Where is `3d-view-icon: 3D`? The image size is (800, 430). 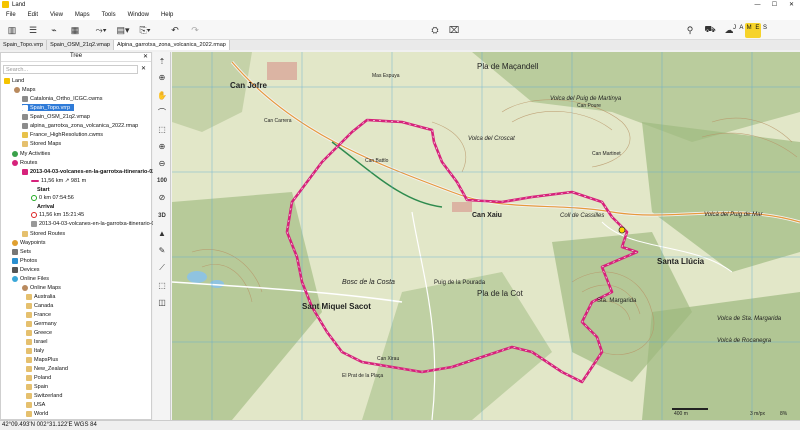 3d-view-icon: 3D is located at coordinates (162, 215).